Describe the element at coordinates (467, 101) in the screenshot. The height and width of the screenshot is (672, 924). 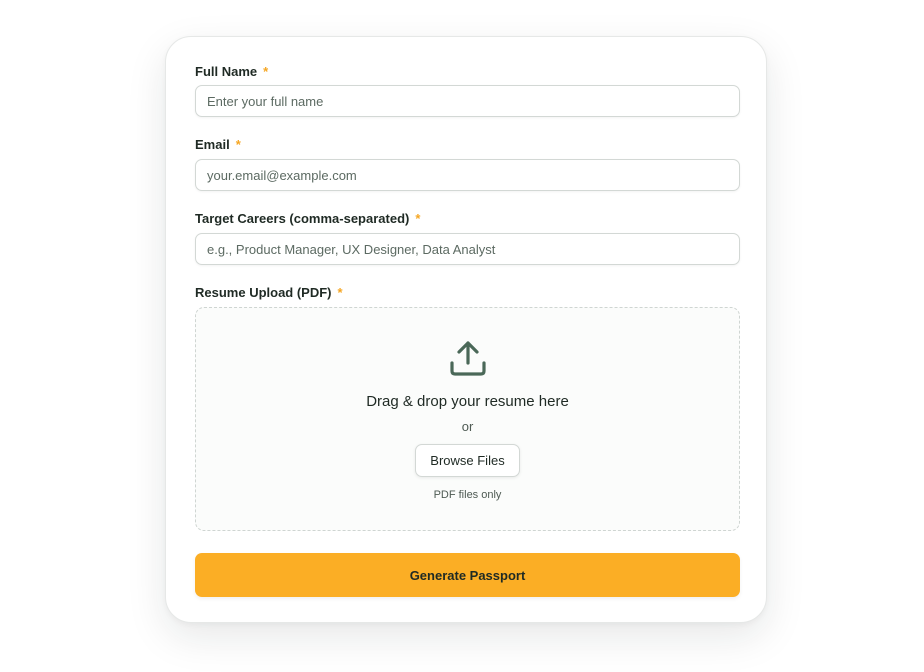
I see `full-name-input` at that location.